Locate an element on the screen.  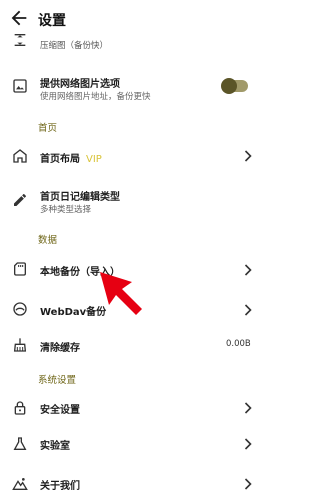
diary-edit-type-item: 首页日记编辑类型 多种类型选择 is located at coordinates (133, 201).